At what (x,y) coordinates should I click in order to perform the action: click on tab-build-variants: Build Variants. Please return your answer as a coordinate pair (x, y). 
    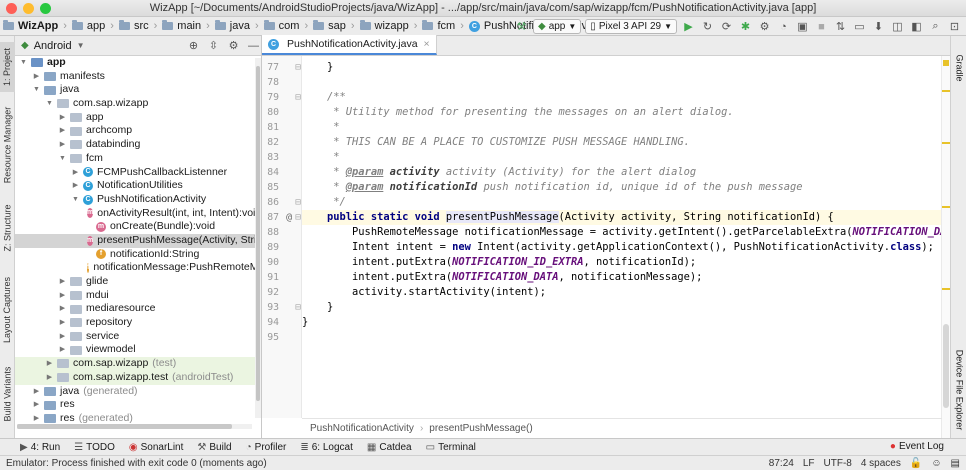
    Looking at the image, I should click on (7, 394).